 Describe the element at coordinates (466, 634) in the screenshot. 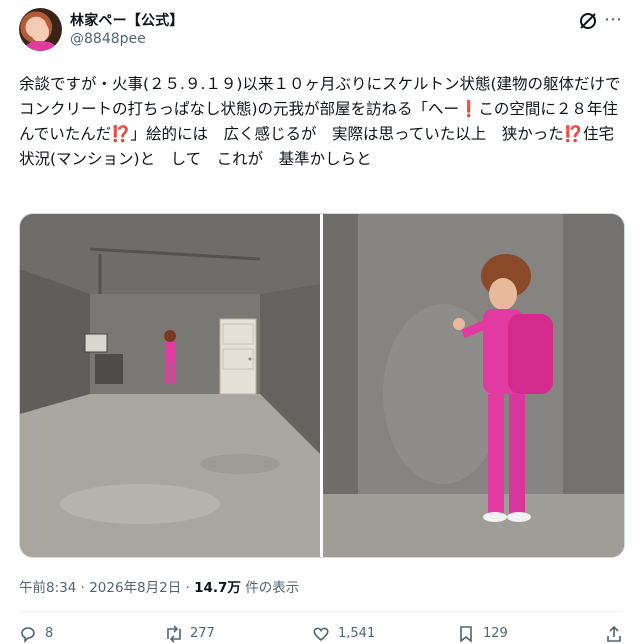

I see `bookmark-icon` at that location.